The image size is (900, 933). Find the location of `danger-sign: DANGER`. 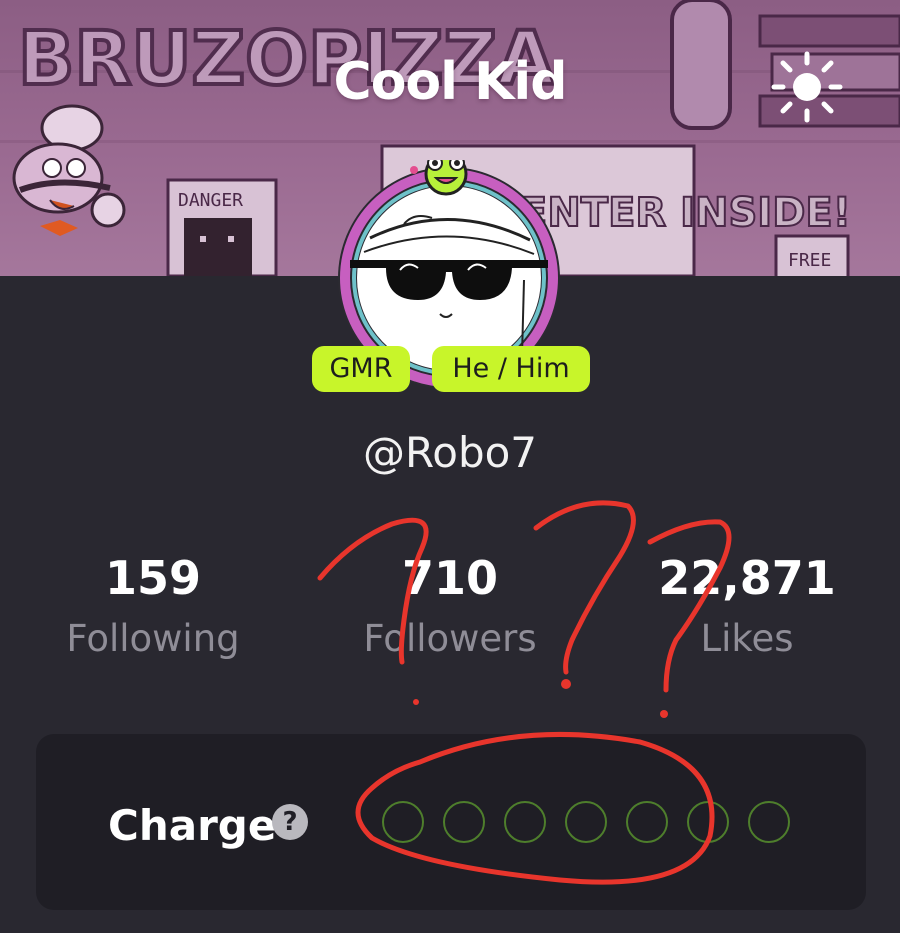

danger-sign: DANGER is located at coordinates (222, 227).